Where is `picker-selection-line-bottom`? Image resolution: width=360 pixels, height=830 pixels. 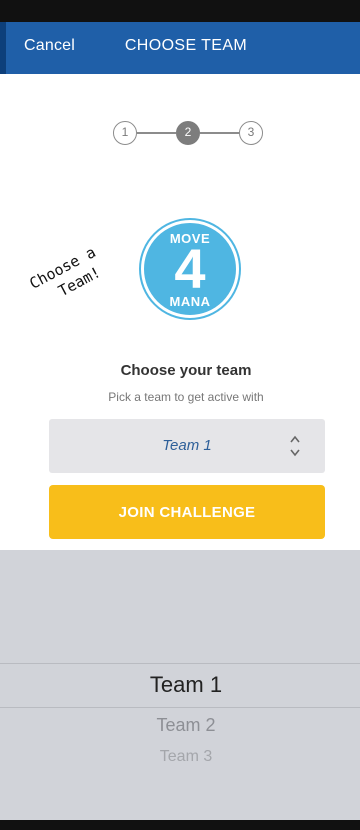 picker-selection-line-bottom is located at coordinates (180, 707).